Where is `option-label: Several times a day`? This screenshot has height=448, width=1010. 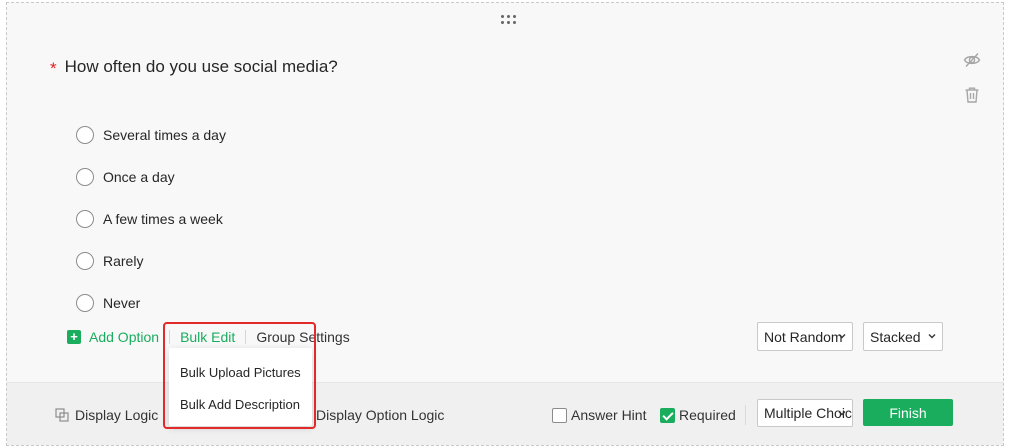 option-label: Several times a day is located at coordinates (164, 135).